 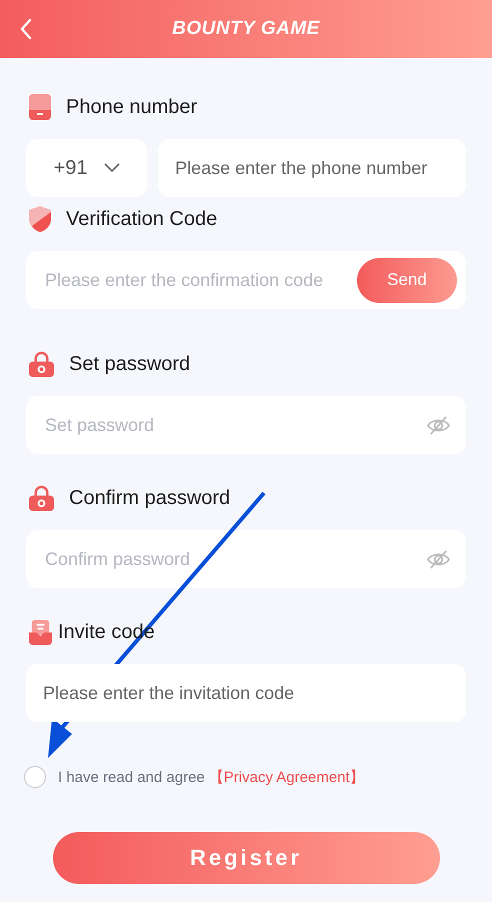 I want to click on field-label: Set password, so click(x=129, y=364).